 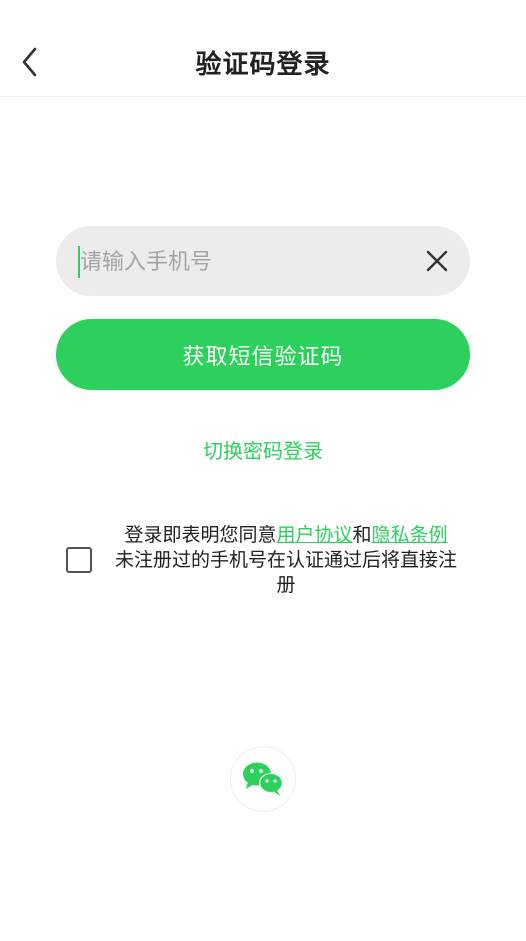 I want to click on user-agreement-link: 用户协议, so click(x=314, y=535).